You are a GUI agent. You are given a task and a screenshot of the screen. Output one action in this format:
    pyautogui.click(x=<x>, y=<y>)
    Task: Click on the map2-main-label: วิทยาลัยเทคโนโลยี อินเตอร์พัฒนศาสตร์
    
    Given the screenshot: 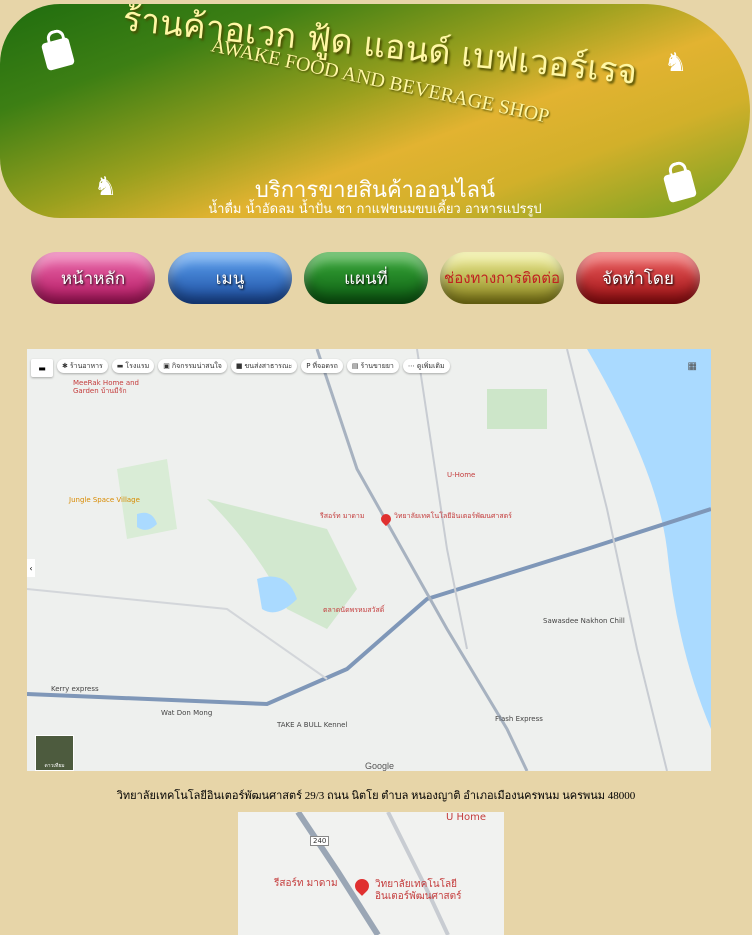 What is the action you would take?
    pyautogui.click(x=418, y=890)
    